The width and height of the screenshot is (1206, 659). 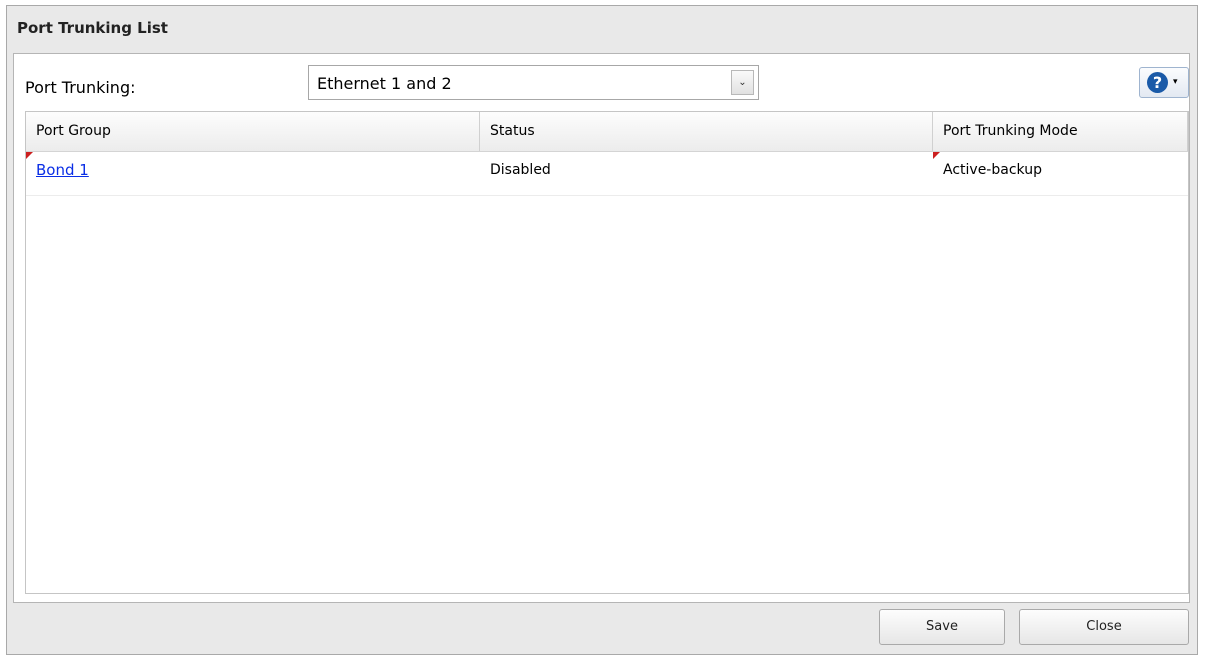 I want to click on port-trunking-label: Port Trunking:, so click(x=80, y=87).